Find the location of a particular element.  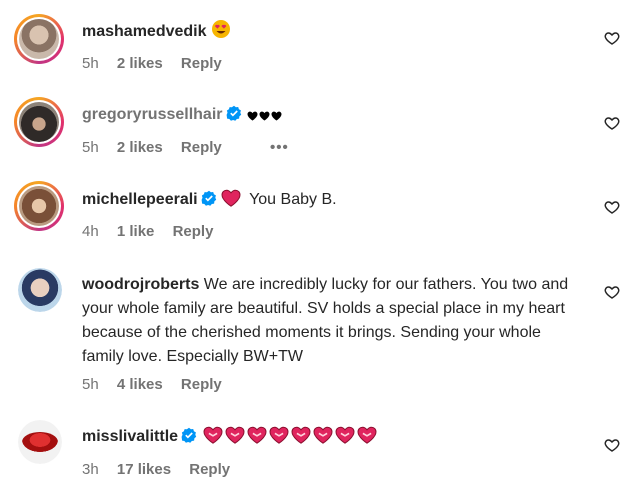

likes-count: 1 like is located at coordinates (136, 231).